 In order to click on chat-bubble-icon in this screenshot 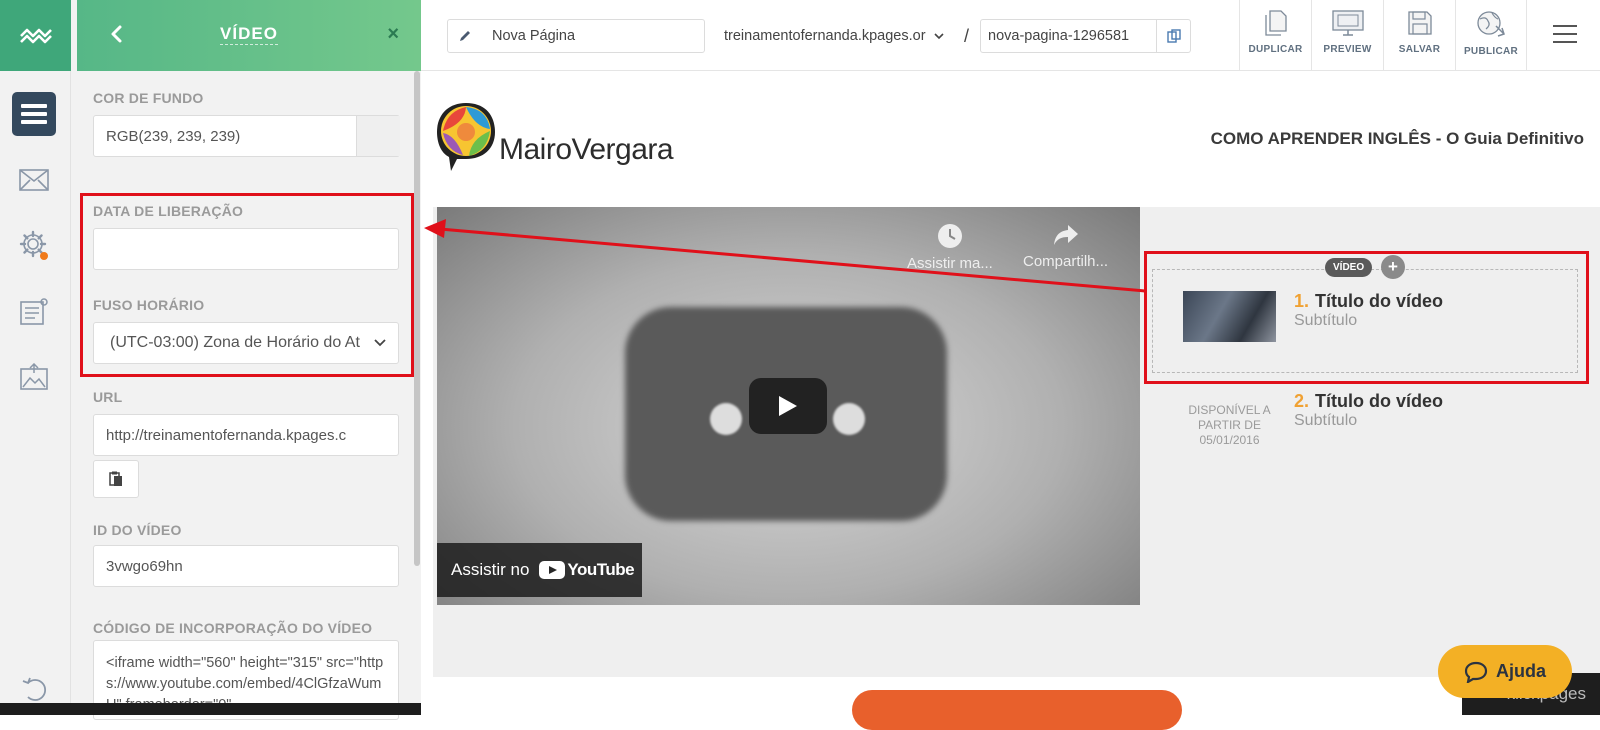, I will do `click(1476, 672)`.